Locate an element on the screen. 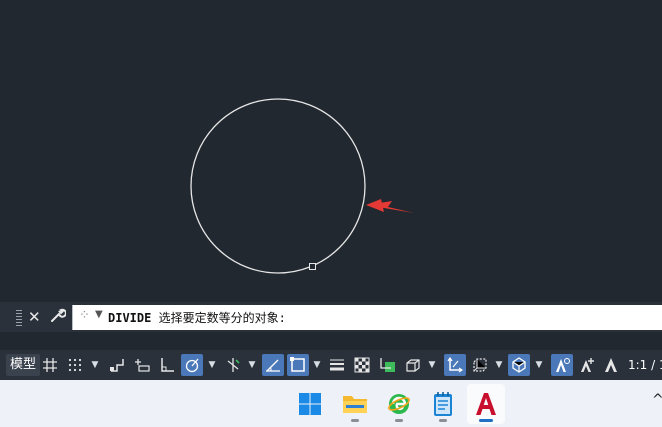 This screenshot has height=427, width=662. folder-icon is located at coordinates (355, 404).